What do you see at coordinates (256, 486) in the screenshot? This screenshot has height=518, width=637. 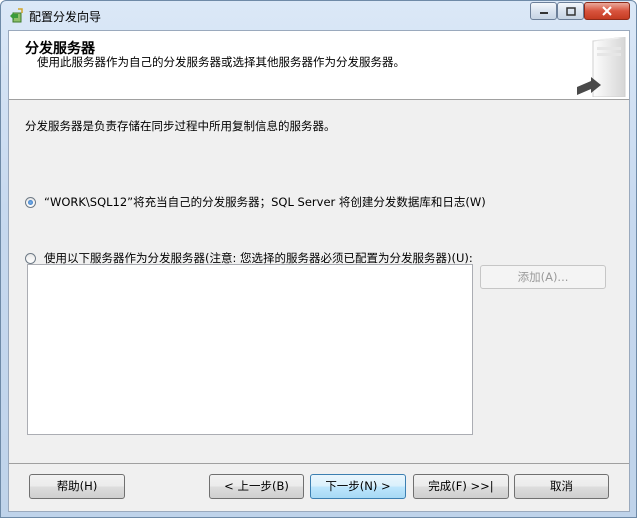 I see `back-button: < 上一步(B)` at bounding box center [256, 486].